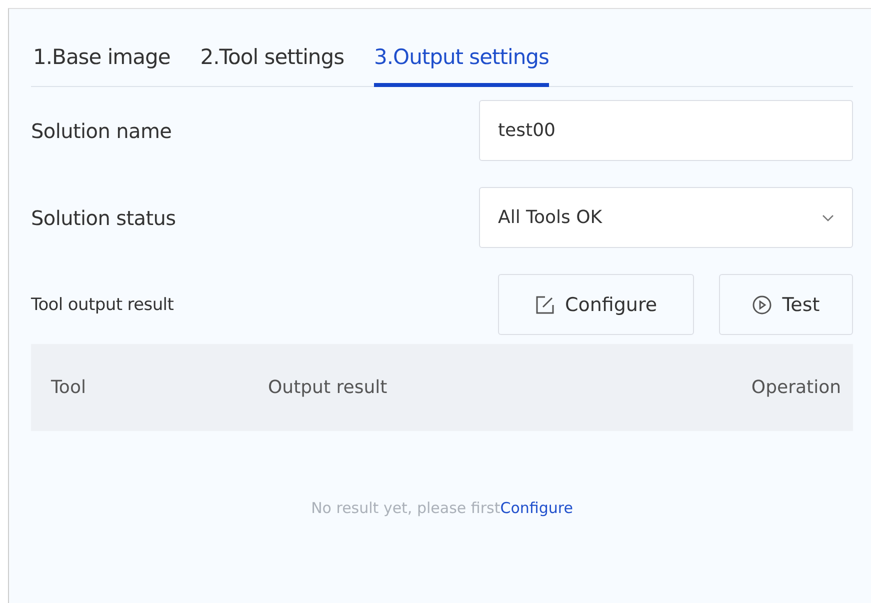  Describe the element at coordinates (762, 304) in the screenshot. I see `play-icon` at that location.